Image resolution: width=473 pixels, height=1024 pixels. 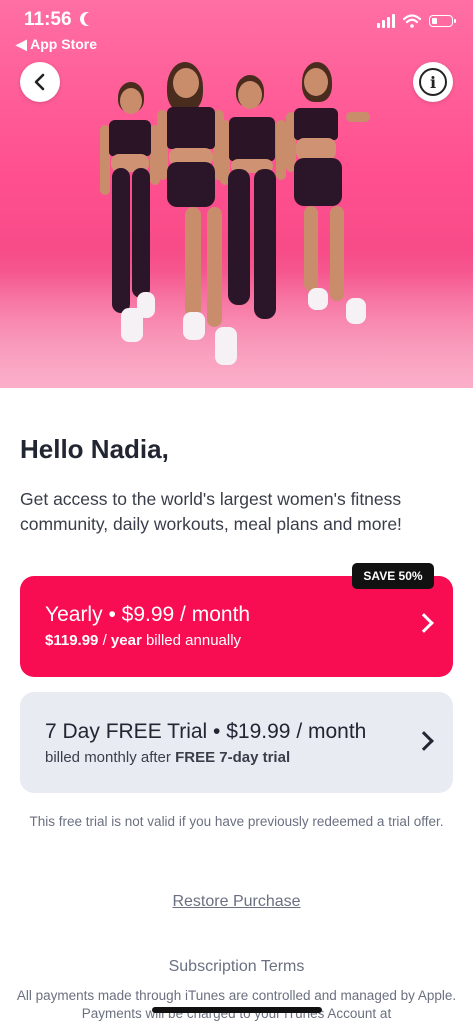 What do you see at coordinates (412, 21) in the screenshot?
I see `wifi-icon` at bounding box center [412, 21].